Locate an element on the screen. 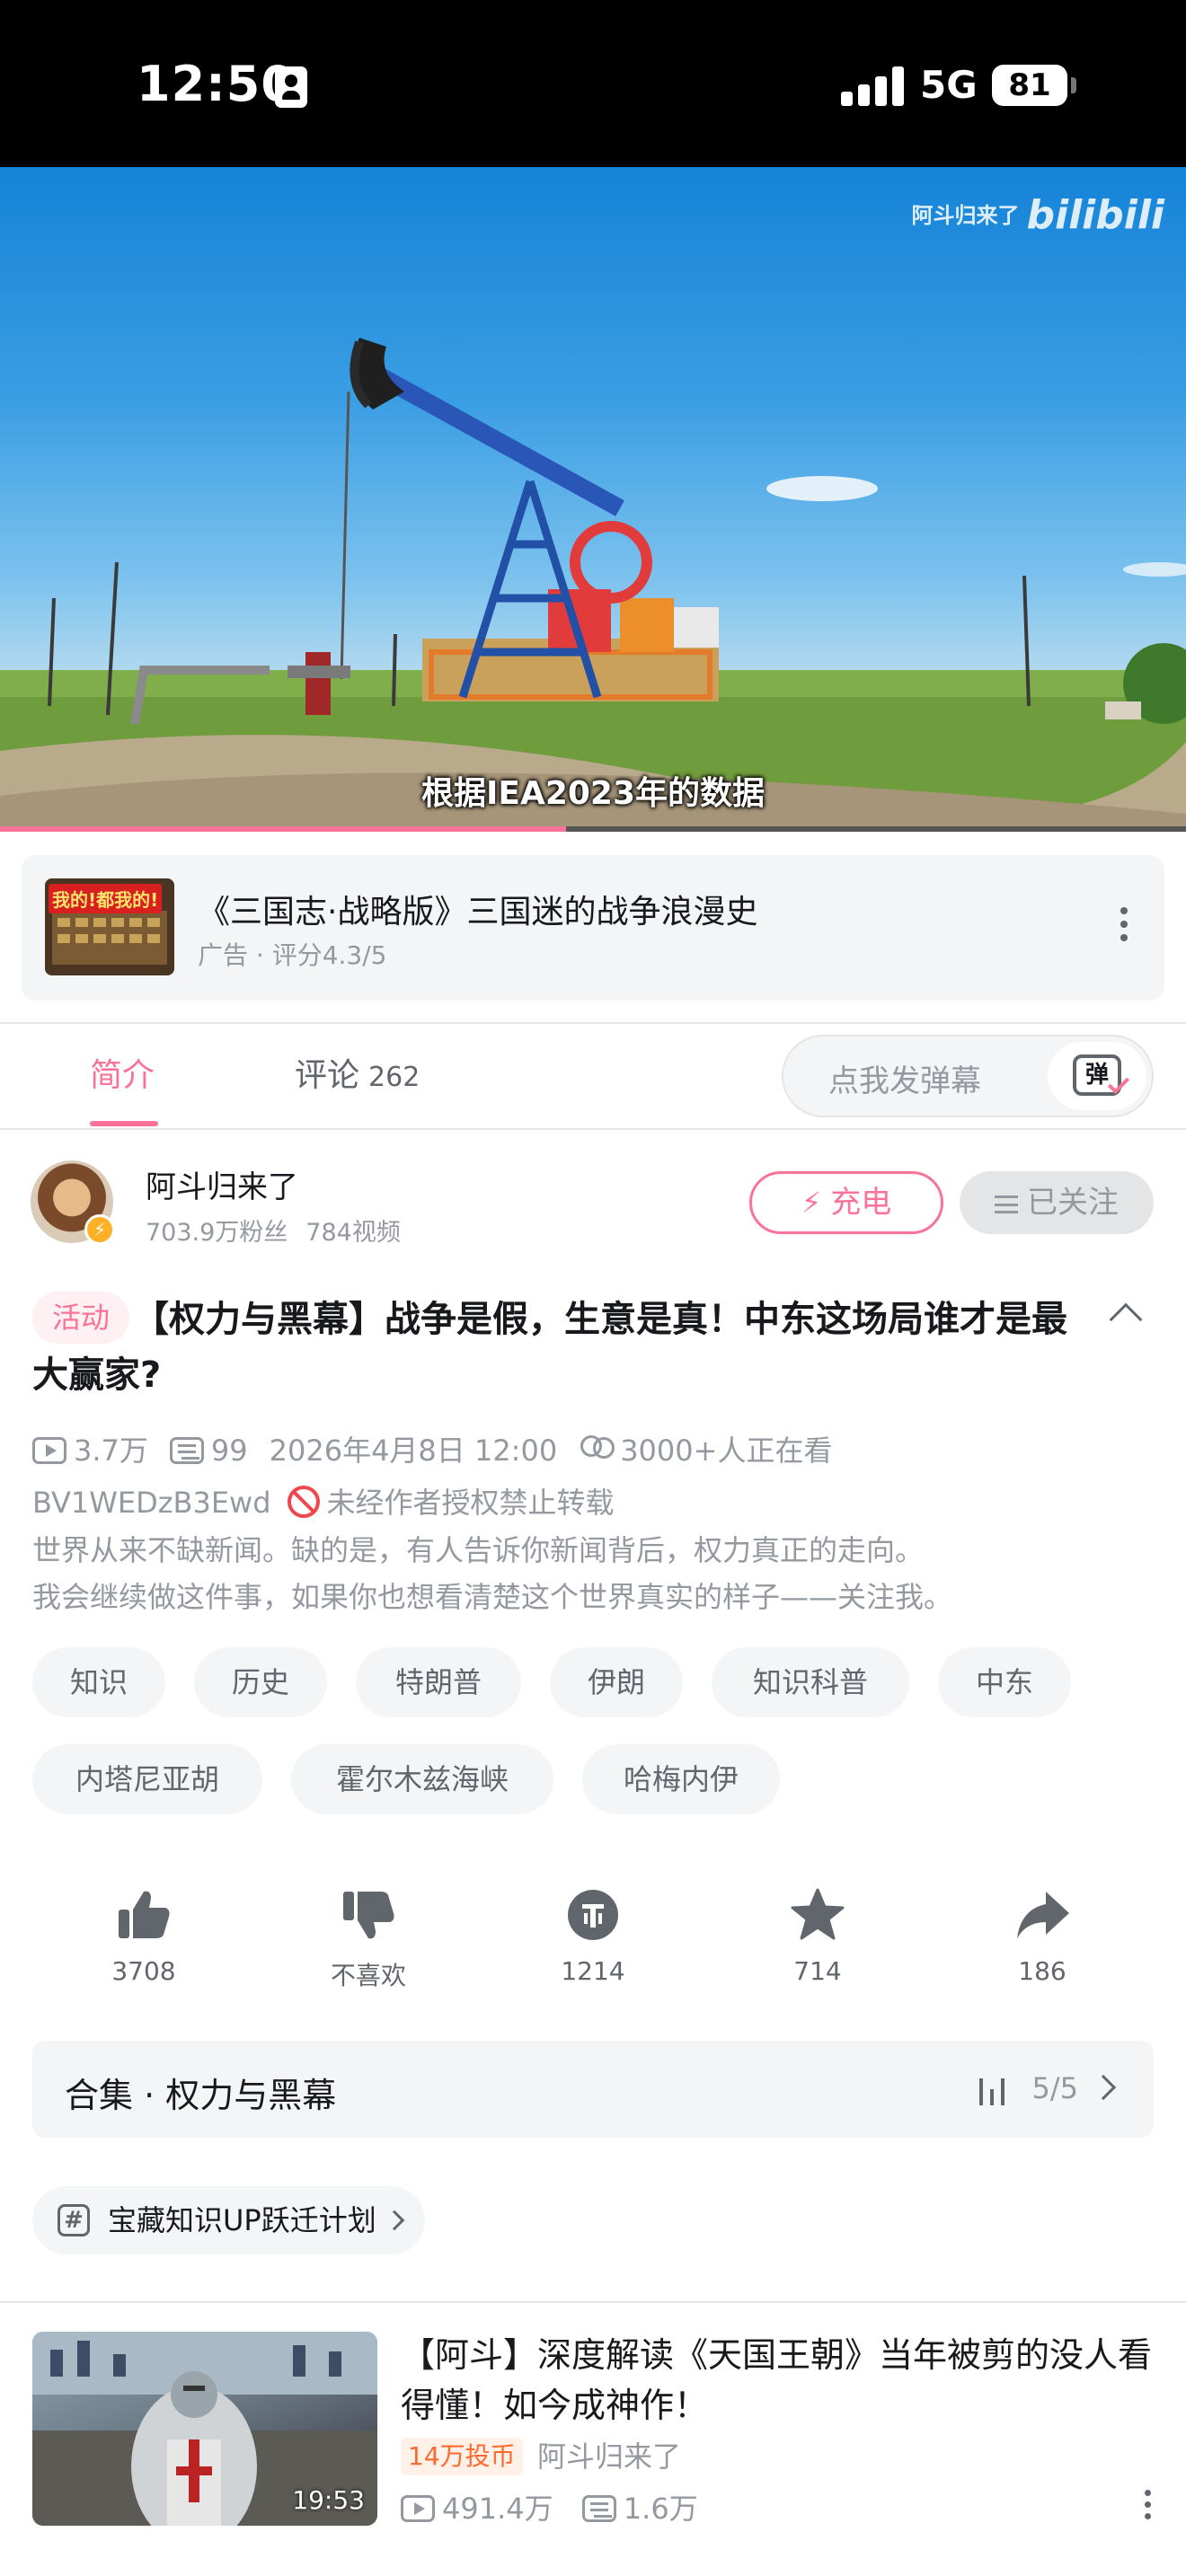 This screenshot has width=1186, height=2576. status-time: 12:50 is located at coordinates (216, 84).